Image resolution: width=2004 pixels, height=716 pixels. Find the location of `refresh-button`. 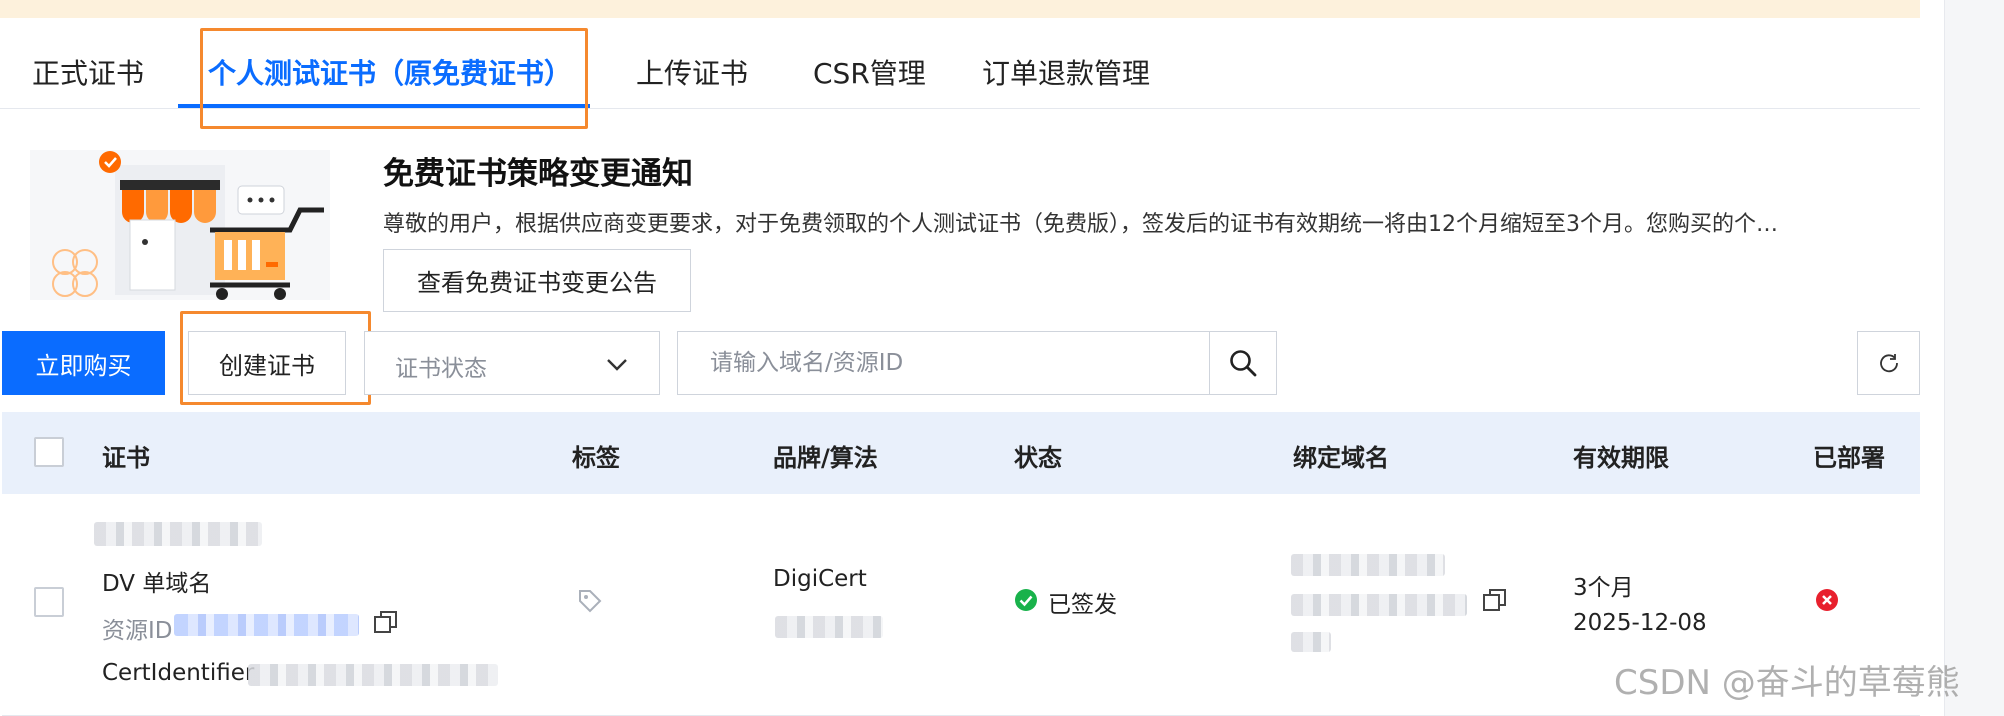

refresh-button is located at coordinates (1888, 363).